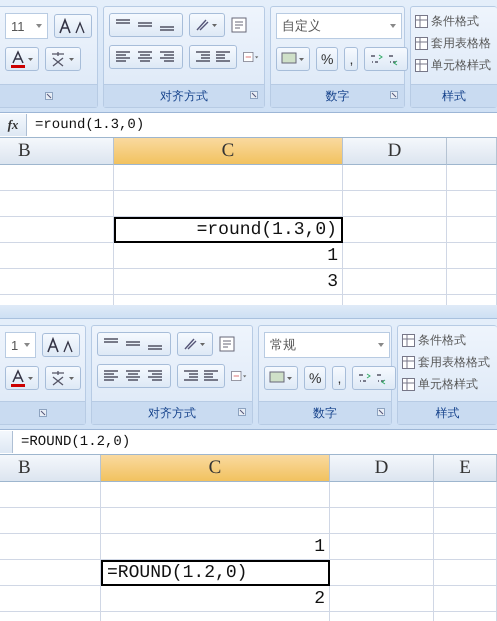  What do you see at coordinates (248, 442) in the screenshot?
I see `formula-bar: =ROUND(1.2,0)` at bounding box center [248, 442].